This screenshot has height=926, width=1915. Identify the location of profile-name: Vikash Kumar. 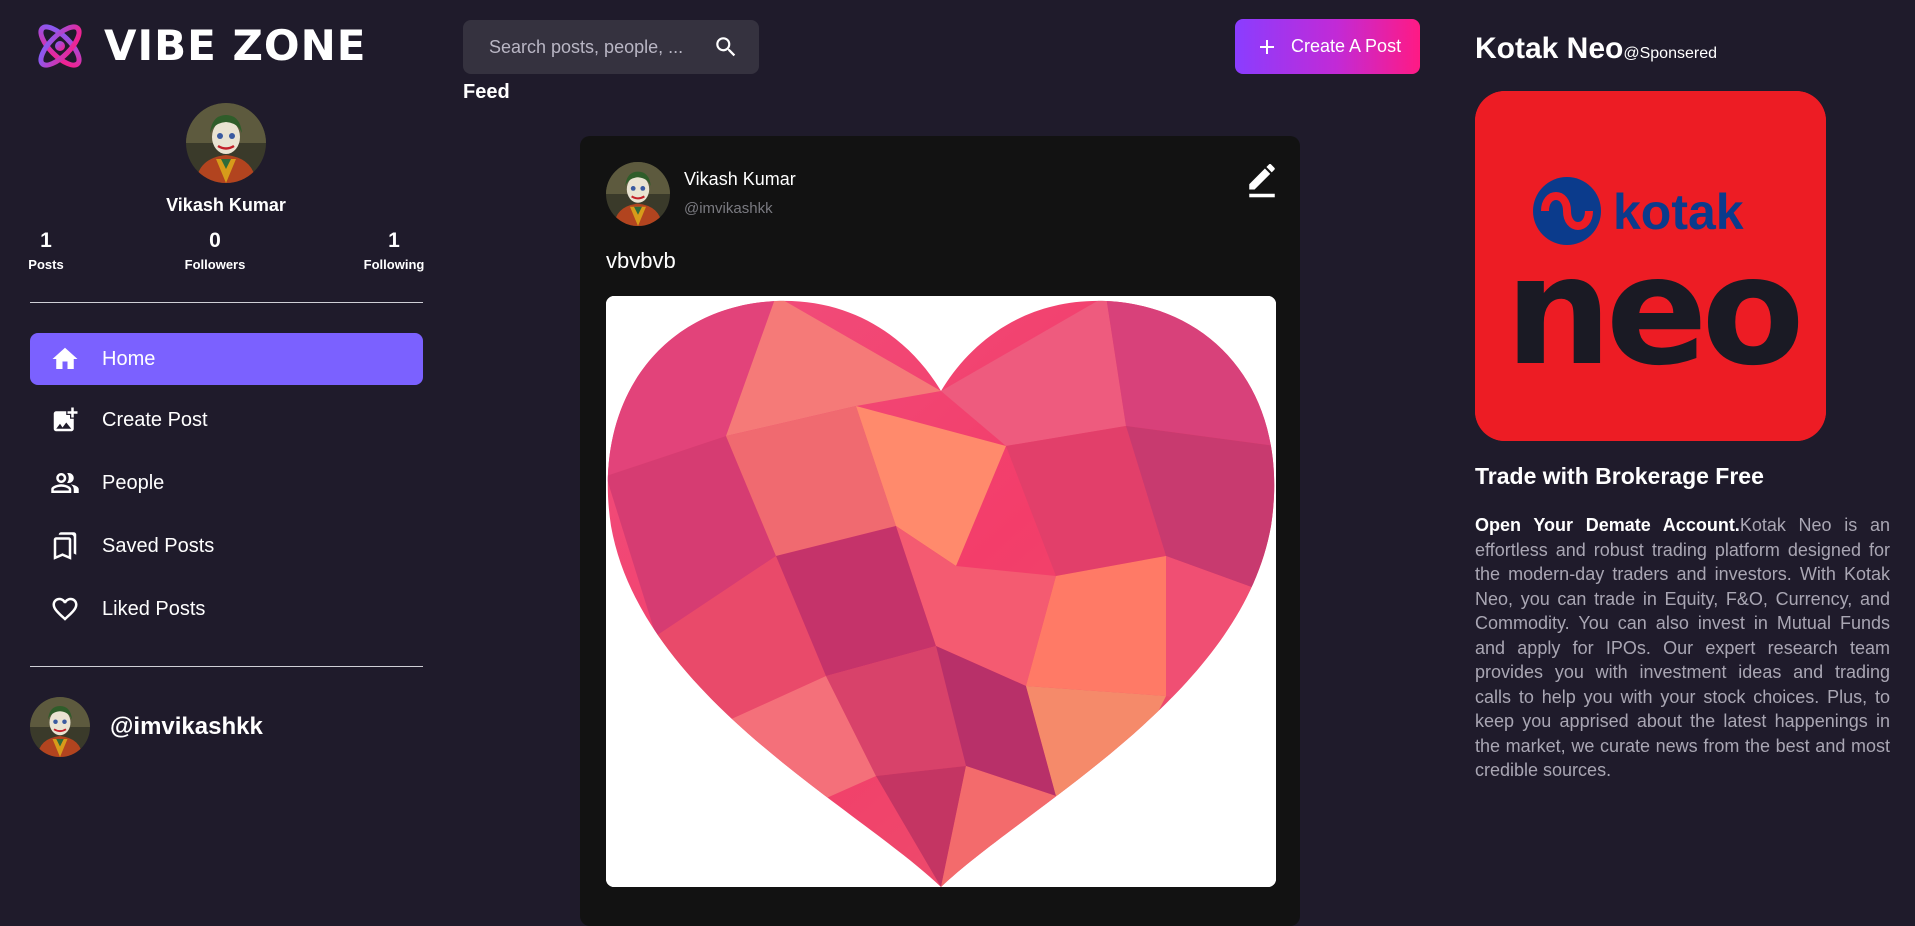
(226, 205).